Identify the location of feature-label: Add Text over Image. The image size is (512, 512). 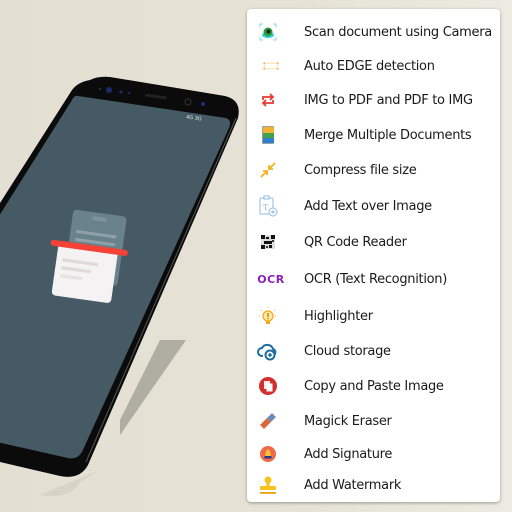
(368, 206).